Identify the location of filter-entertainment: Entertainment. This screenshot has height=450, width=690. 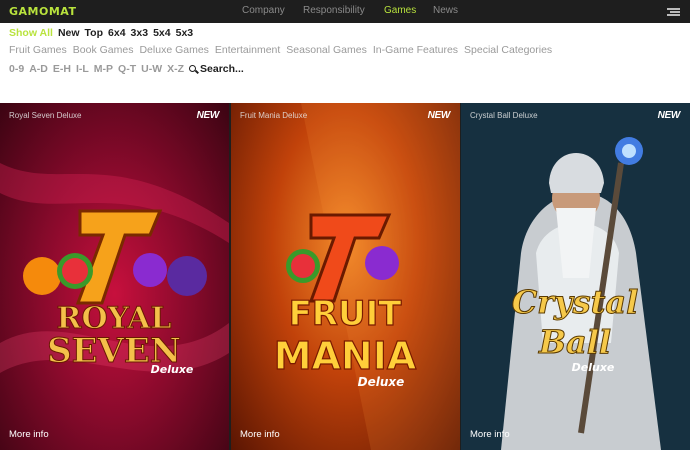
(247, 50).